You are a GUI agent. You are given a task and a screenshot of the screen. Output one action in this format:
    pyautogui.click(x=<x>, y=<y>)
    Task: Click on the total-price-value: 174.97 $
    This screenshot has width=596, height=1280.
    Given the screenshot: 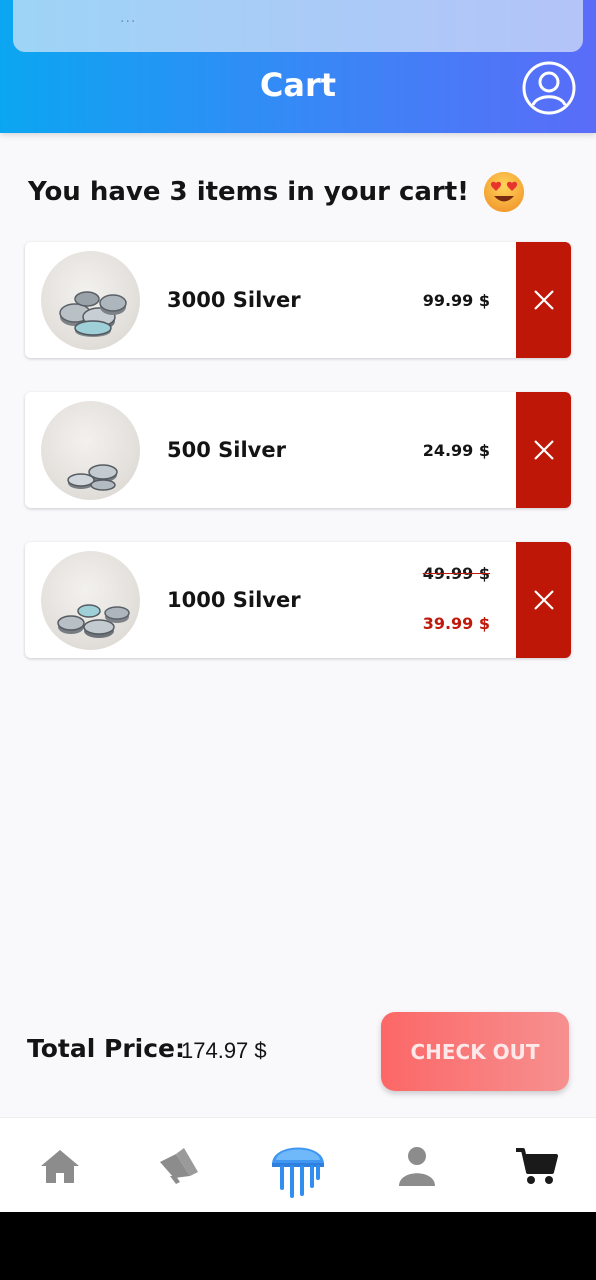 What is the action you would take?
    pyautogui.click(x=224, y=1050)
    